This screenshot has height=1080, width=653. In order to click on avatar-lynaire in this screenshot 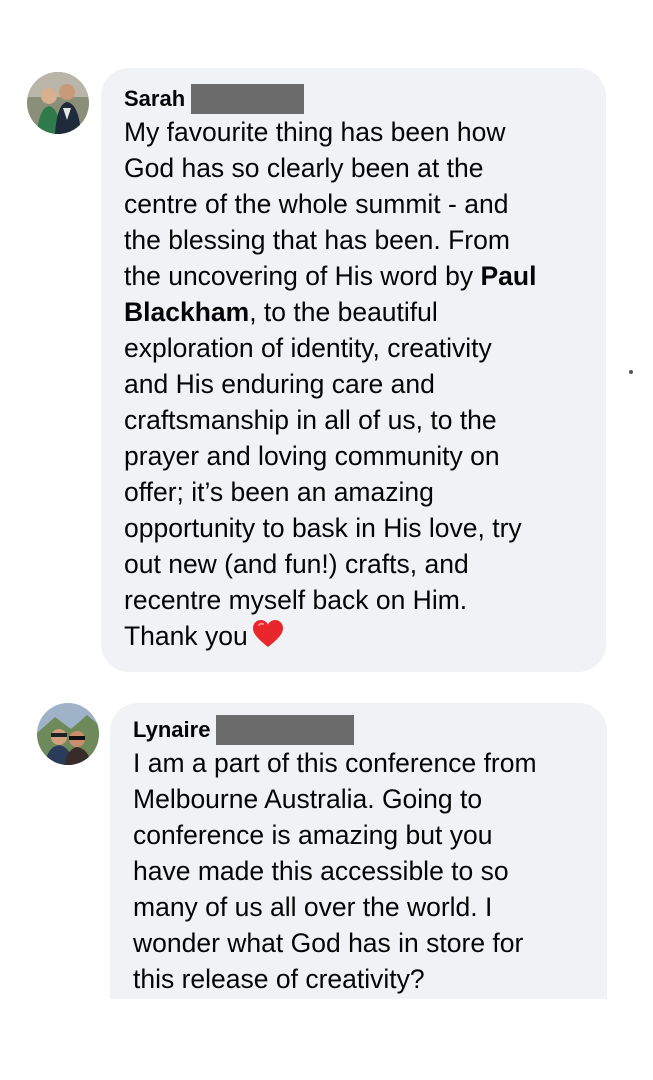, I will do `click(68, 734)`.